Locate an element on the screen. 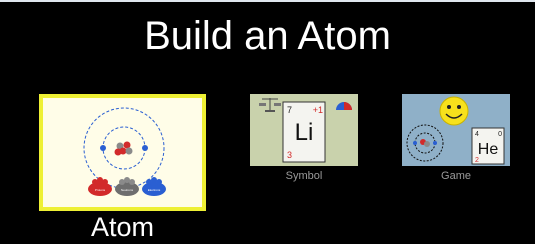  atom-screen-thumbnail: Protons Neutrons Electrons is located at coordinates (122, 152).